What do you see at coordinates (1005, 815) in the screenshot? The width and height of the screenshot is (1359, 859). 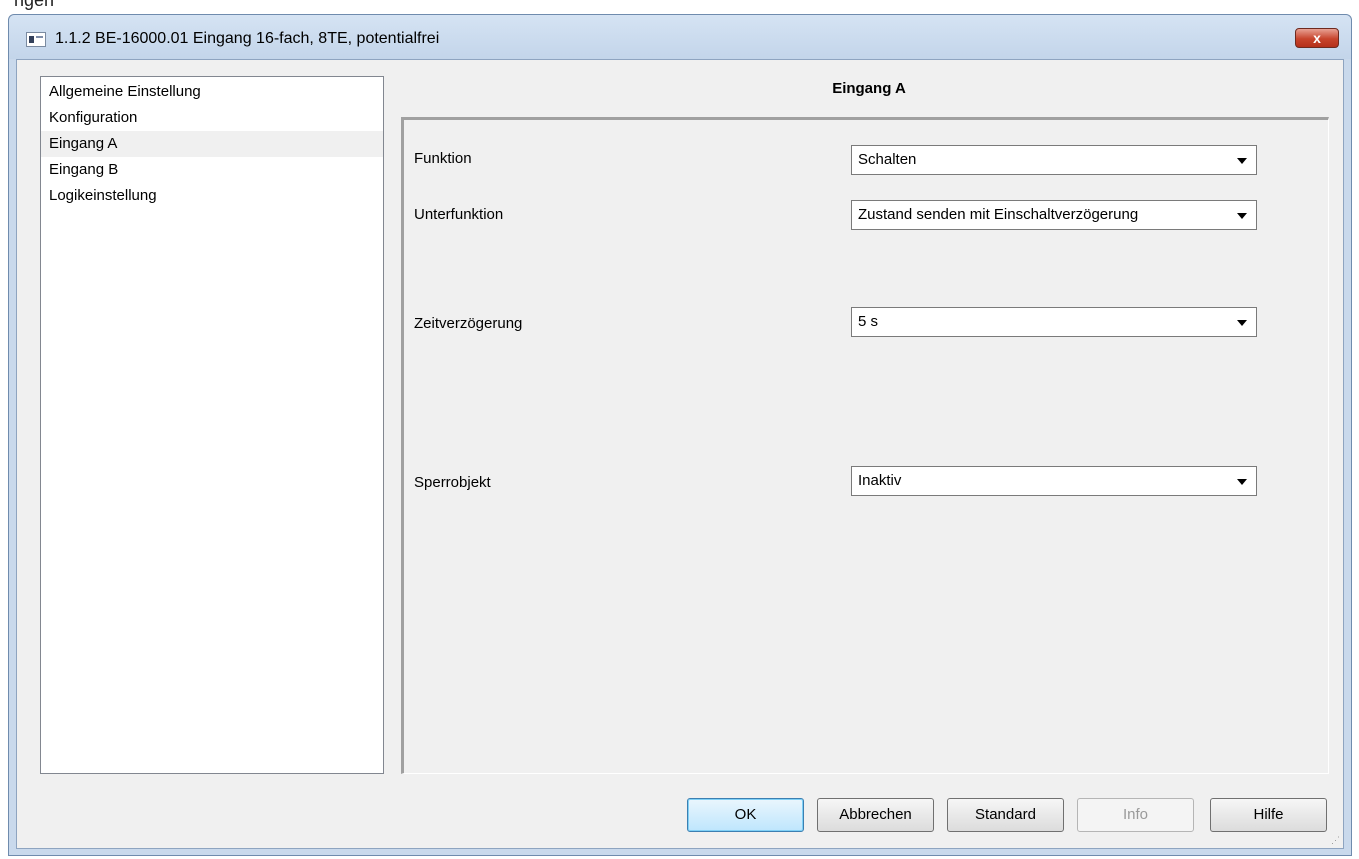 I see `standard-button: Standard` at bounding box center [1005, 815].